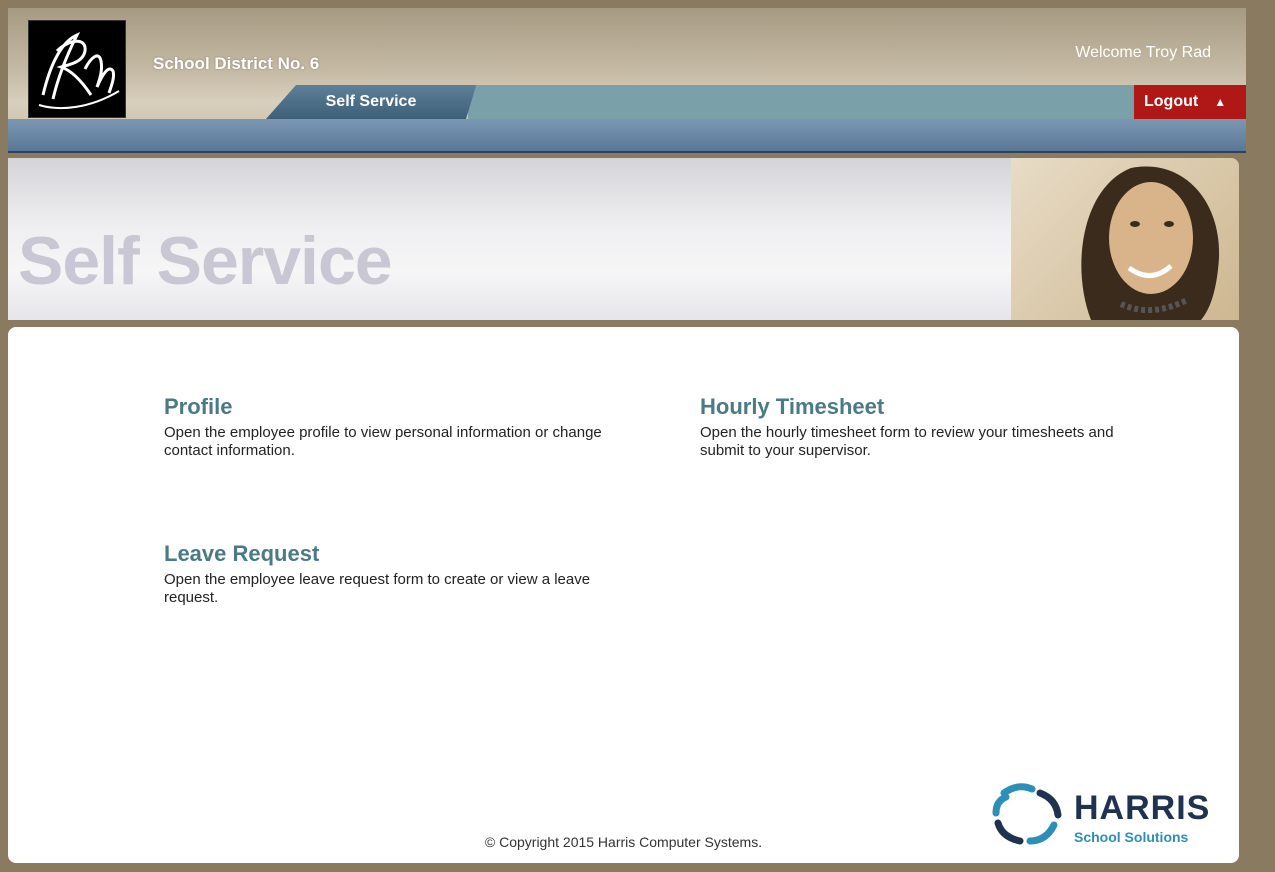  I want to click on banner-title: Self Service, so click(205, 261).